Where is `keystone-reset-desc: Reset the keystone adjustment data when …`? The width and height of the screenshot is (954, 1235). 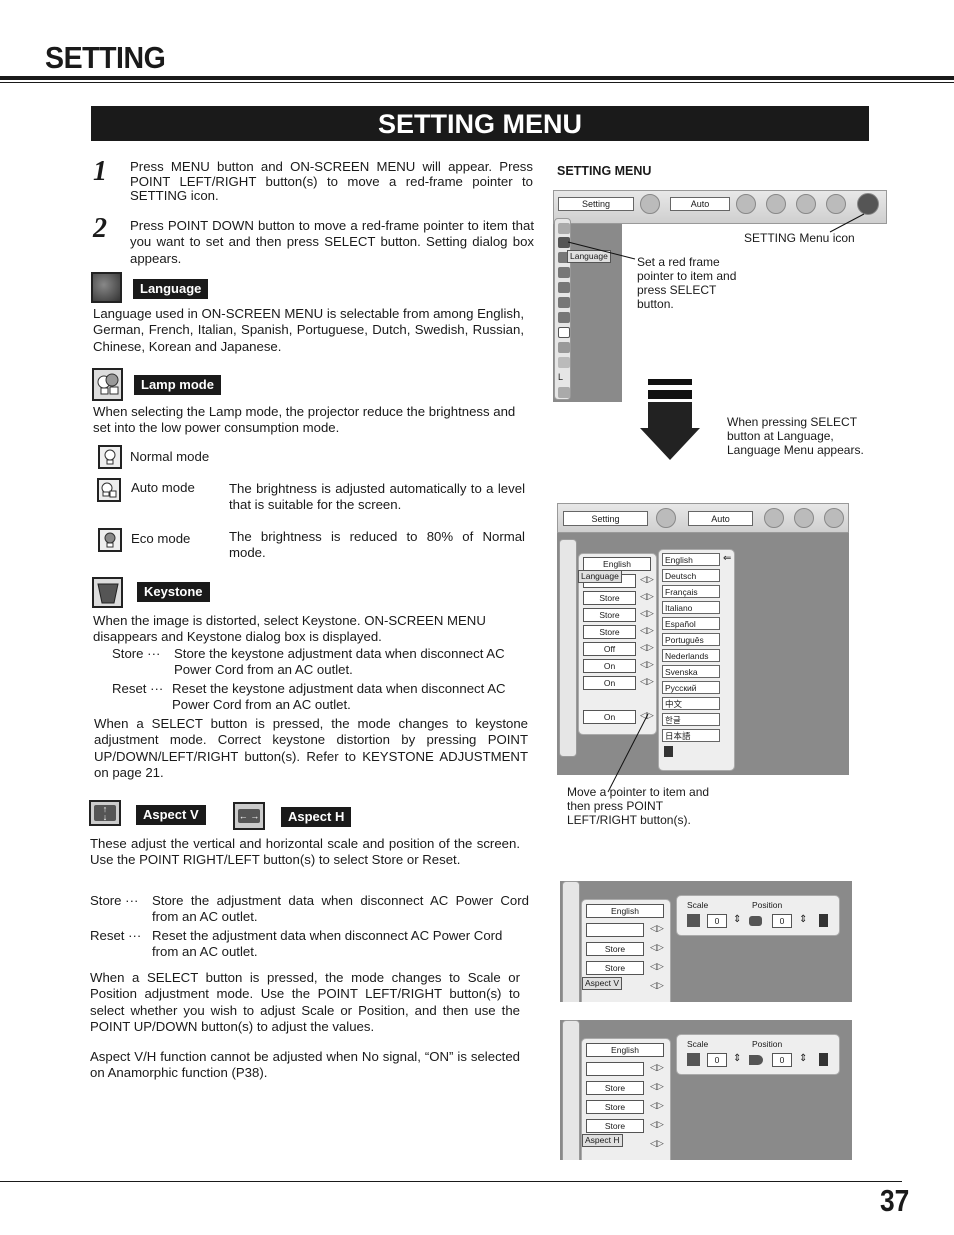
keystone-reset-desc: Reset the keystone adjustment data when … is located at coordinates (339, 697).